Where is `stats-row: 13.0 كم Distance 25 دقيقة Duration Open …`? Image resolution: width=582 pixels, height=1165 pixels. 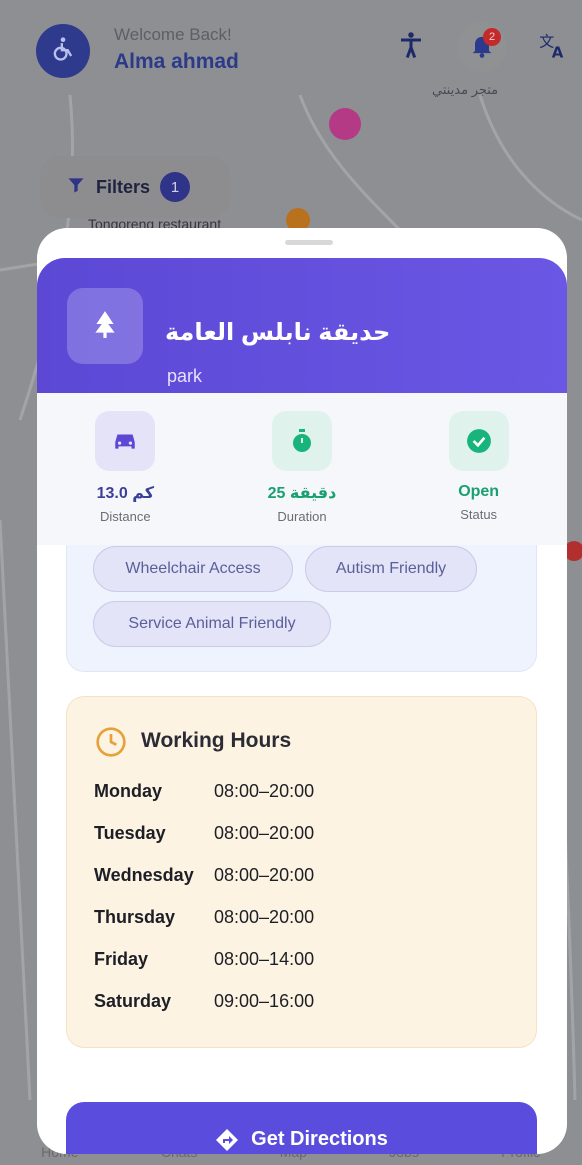
stats-row: 13.0 كم Distance 25 دقيقة Duration Open … is located at coordinates (302, 469).